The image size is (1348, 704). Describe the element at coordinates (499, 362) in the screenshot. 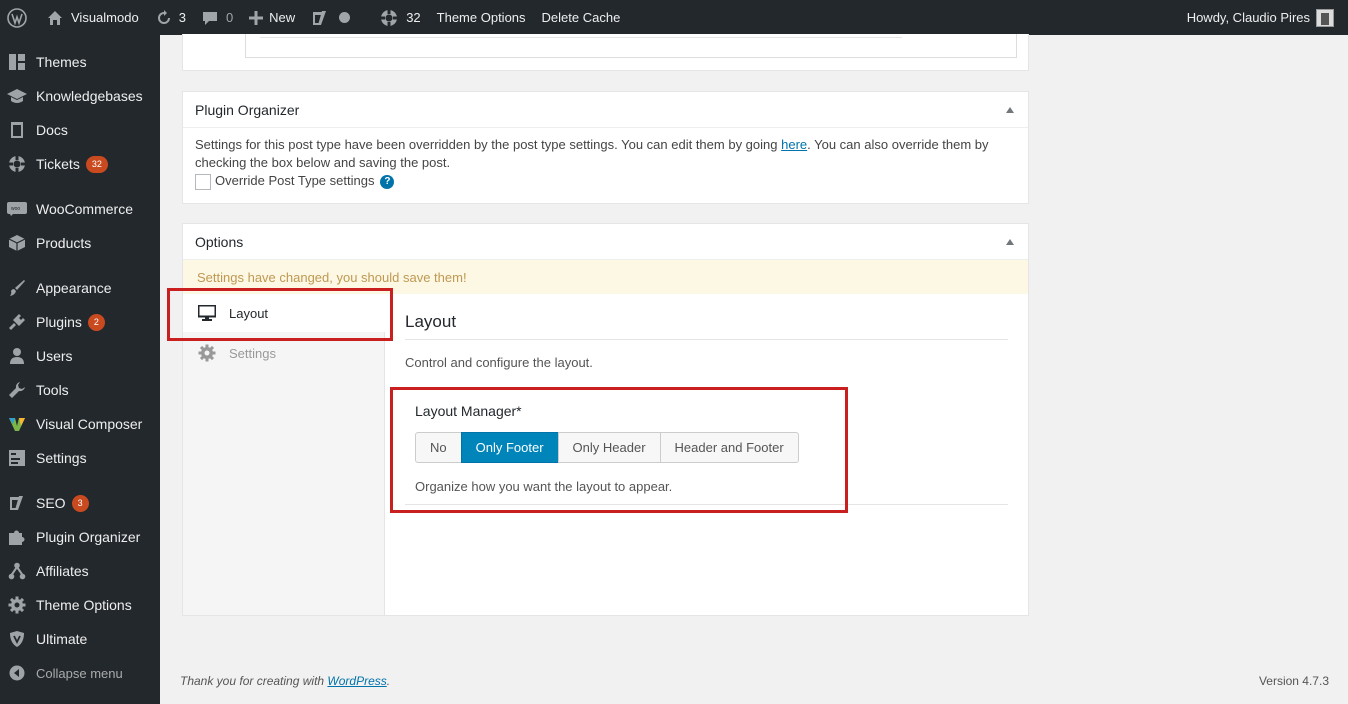

I see `section-description: Control and configure the layout.` at that location.